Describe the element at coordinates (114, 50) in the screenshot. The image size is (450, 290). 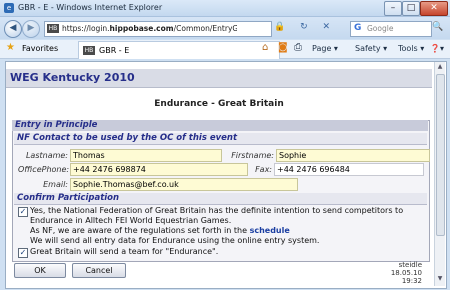
I see `tab-label: GBR - E` at that location.